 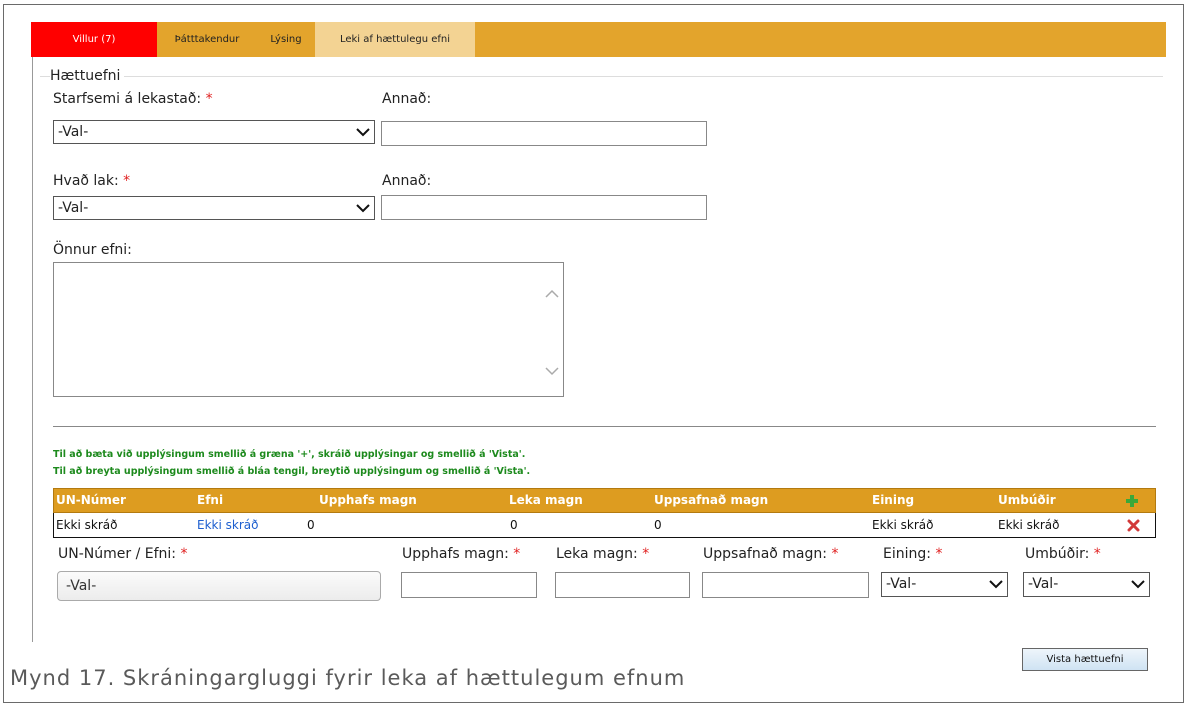 I want to click on cell-efni-link: Ekki skráð, so click(x=227, y=525).